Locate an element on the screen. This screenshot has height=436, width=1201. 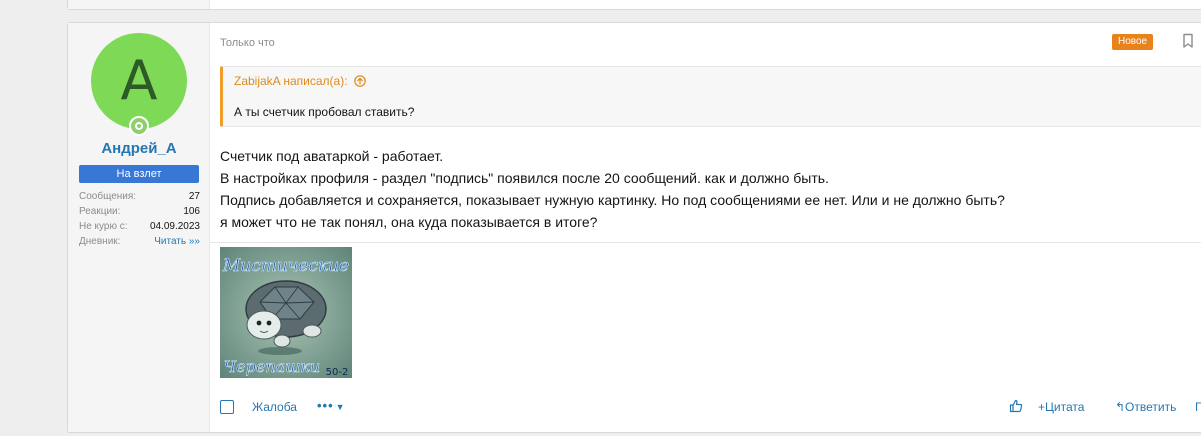
user-title-badge: На взлет is located at coordinates (139, 174).